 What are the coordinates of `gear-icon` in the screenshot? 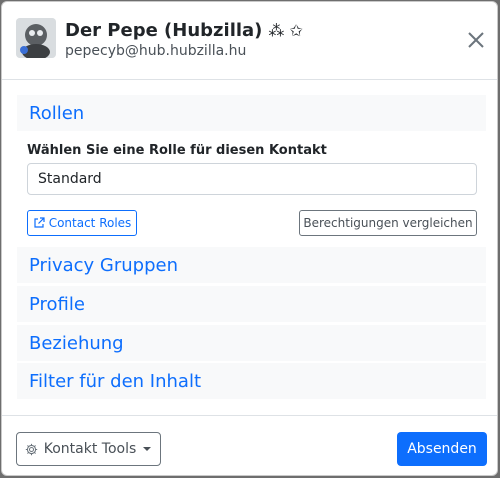 It's located at (31, 449).